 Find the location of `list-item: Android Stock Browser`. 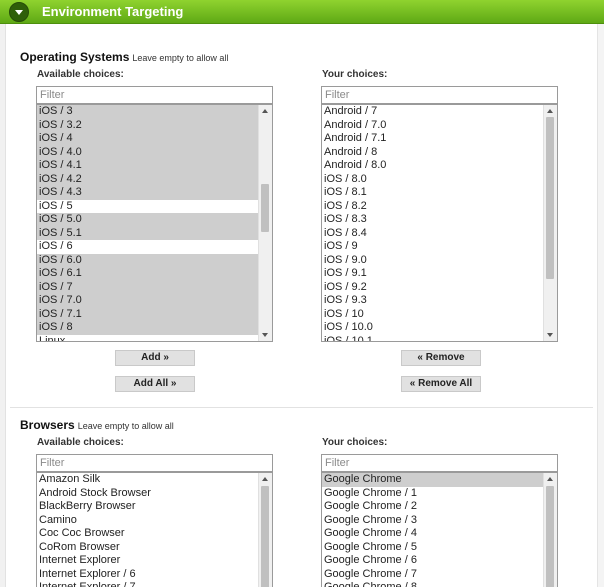

list-item: Android Stock Browser is located at coordinates (147, 494).